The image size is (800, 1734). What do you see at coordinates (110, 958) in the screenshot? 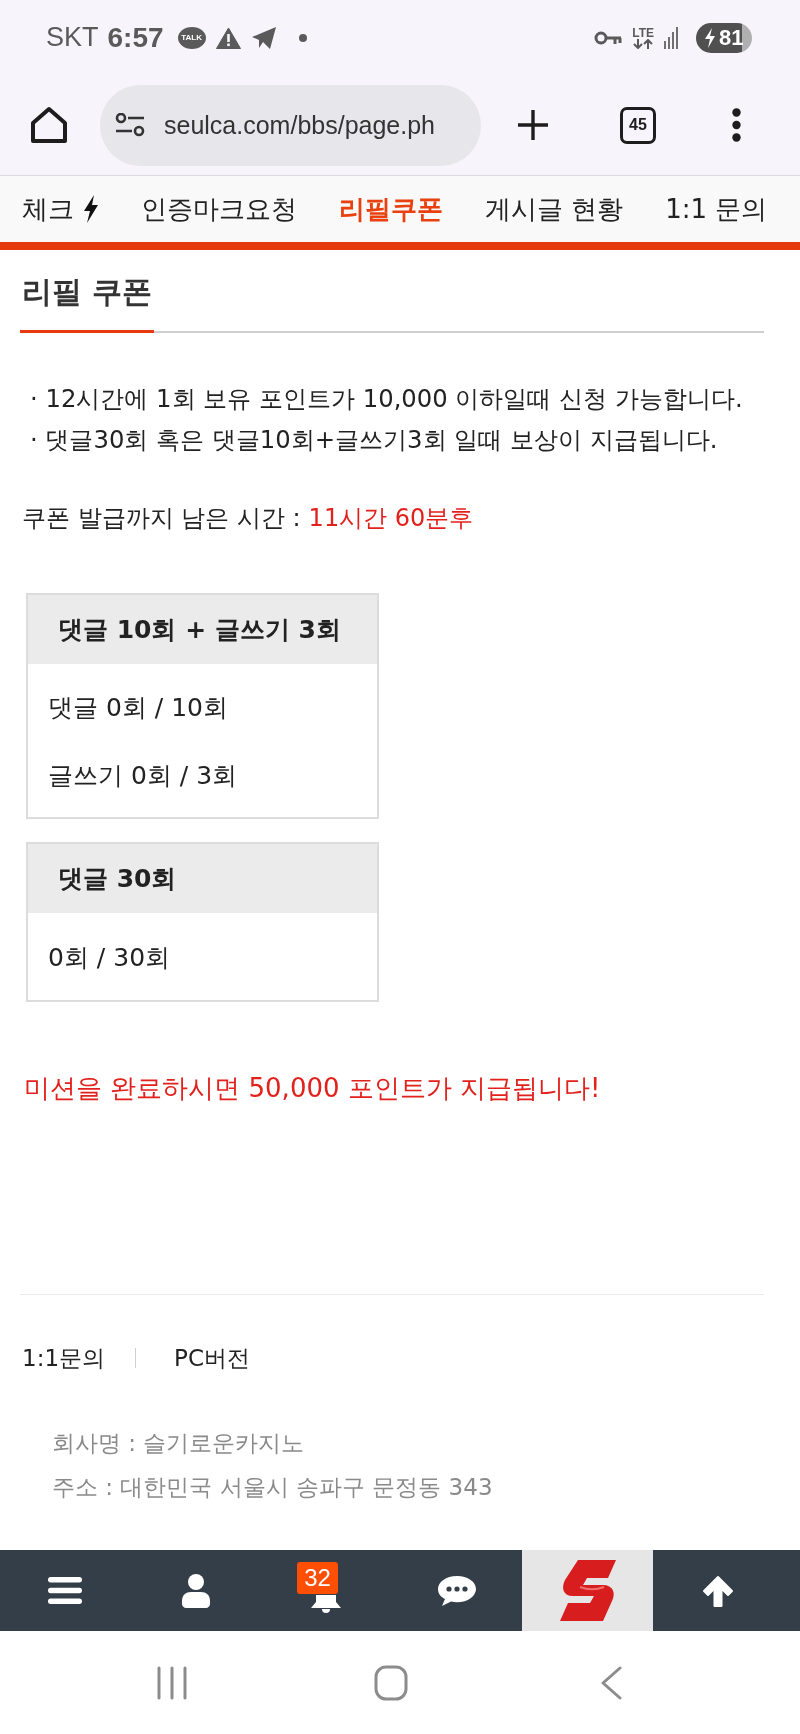
I see `mission-count-text: 0회 / 30회` at bounding box center [110, 958].